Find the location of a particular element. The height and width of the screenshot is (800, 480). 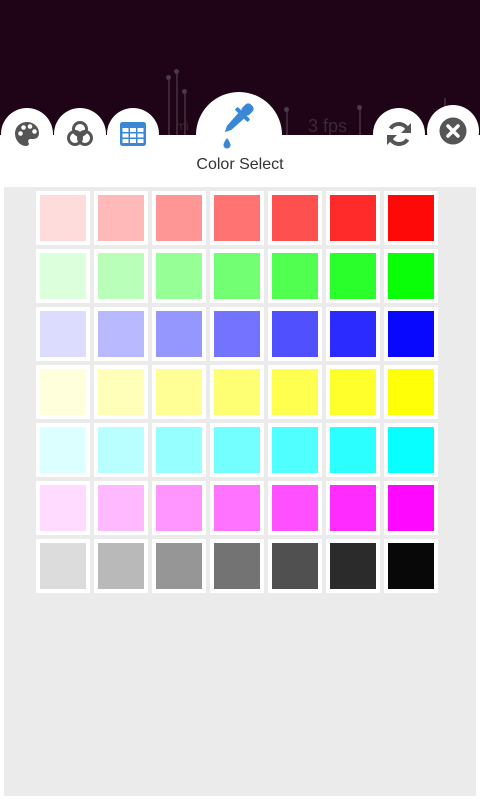

refresh-tab is located at coordinates (399, 134).